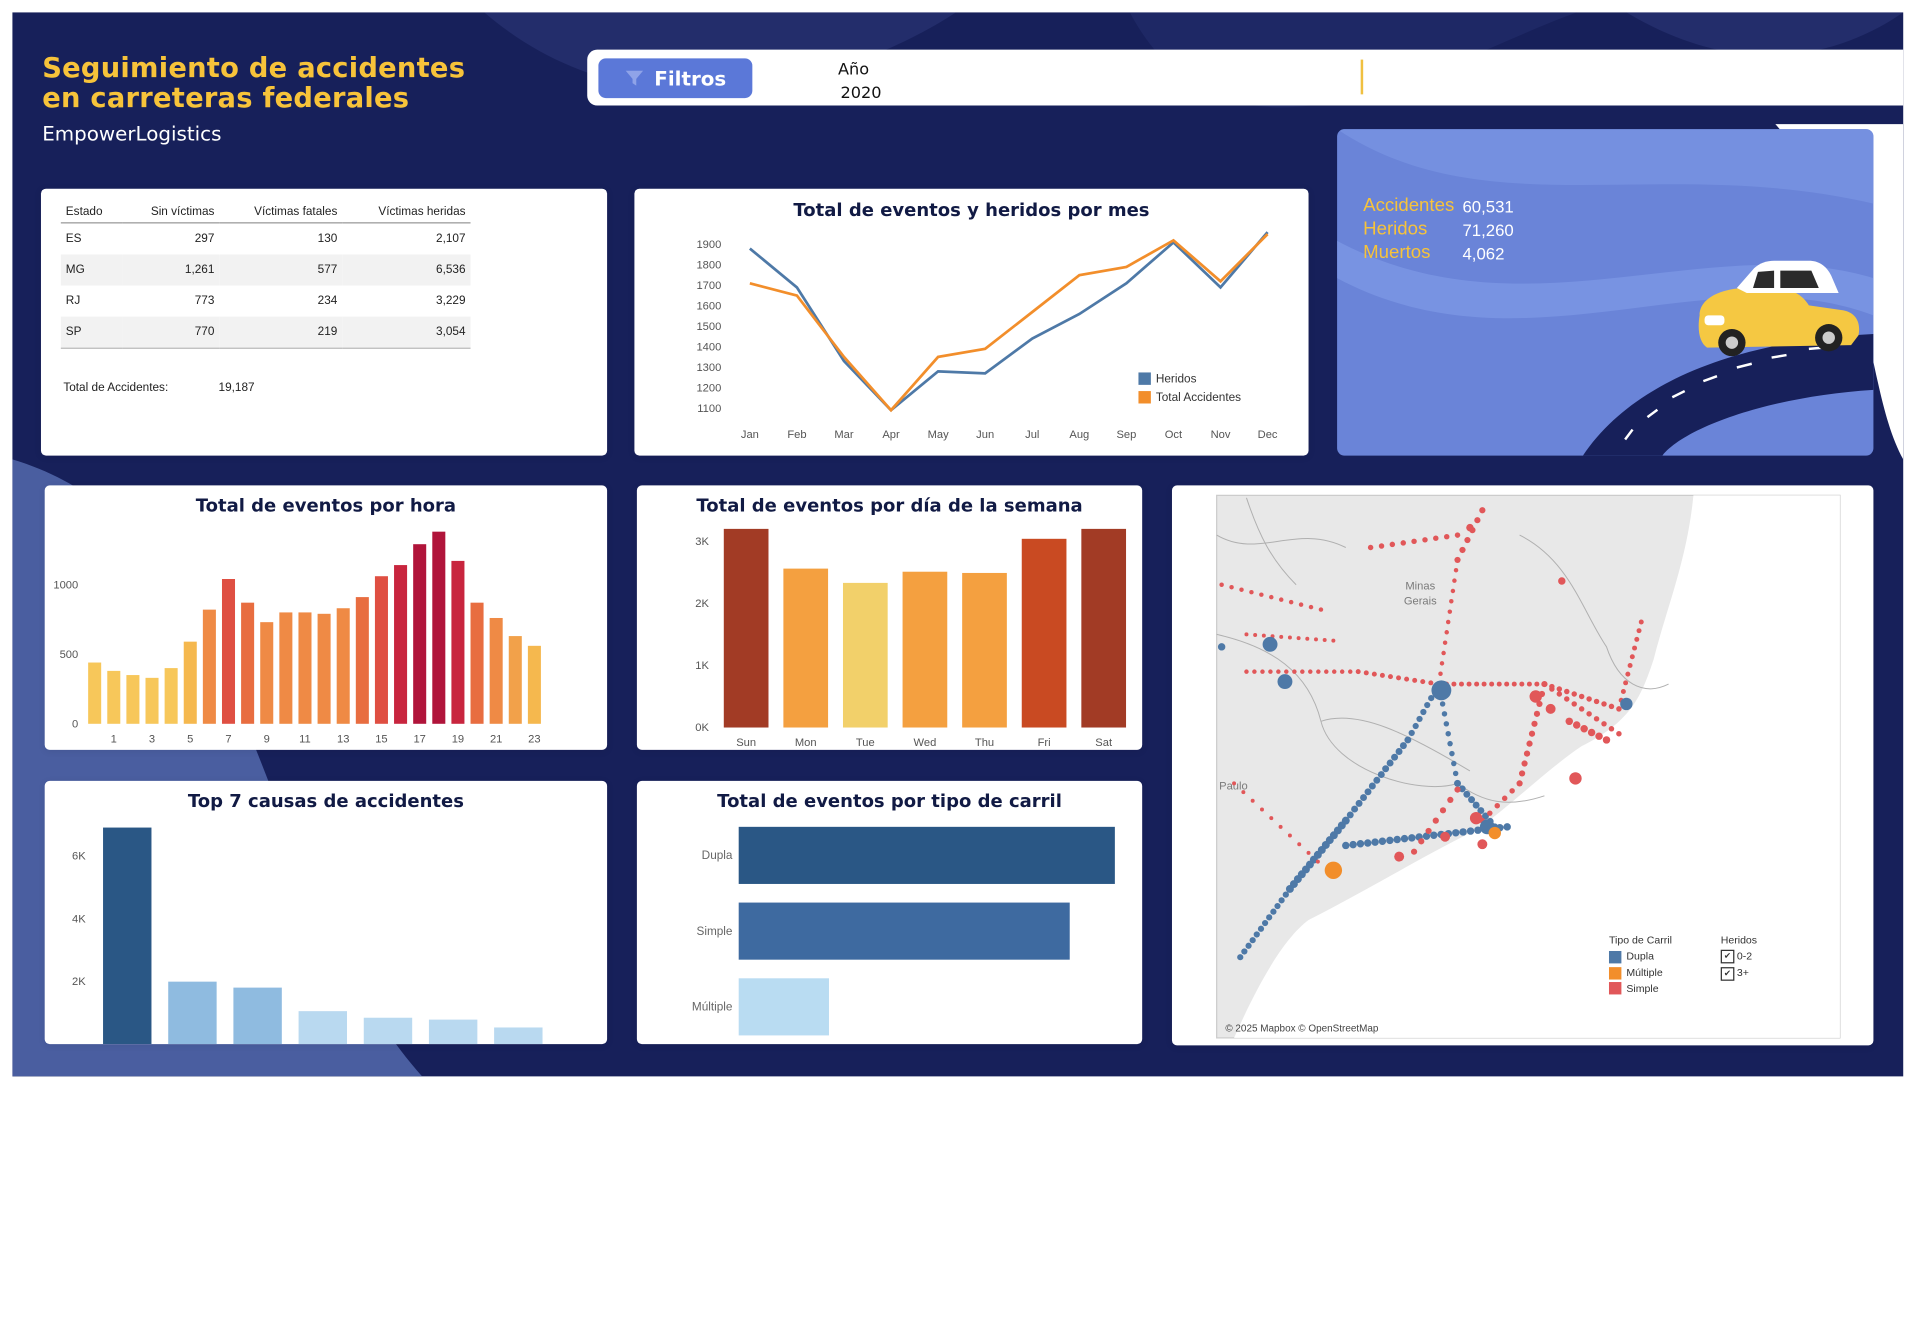  What do you see at coordinates (708, 347) in the screenshot?
I see `y-tick-label: 1400` at bounding box center [708, 347].